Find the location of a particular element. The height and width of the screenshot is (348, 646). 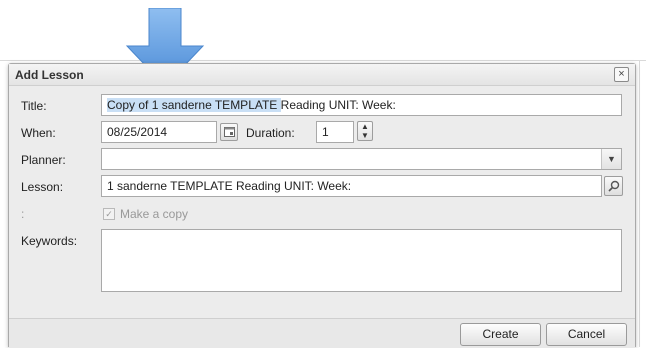

chevron-up-icon: ▲ is located at coordinates (365, 126).